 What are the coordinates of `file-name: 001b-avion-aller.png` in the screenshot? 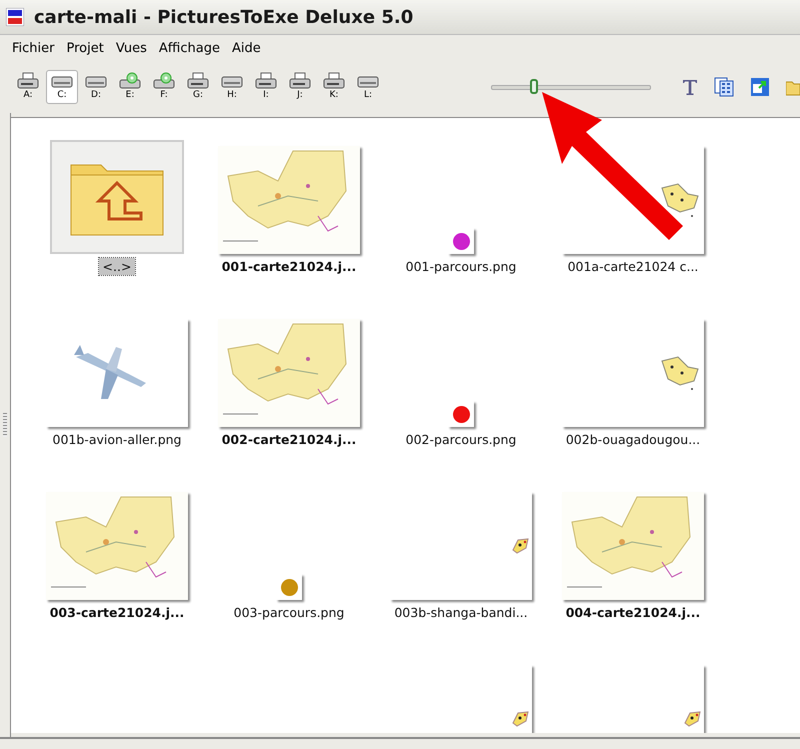 It's located at (117, 439).